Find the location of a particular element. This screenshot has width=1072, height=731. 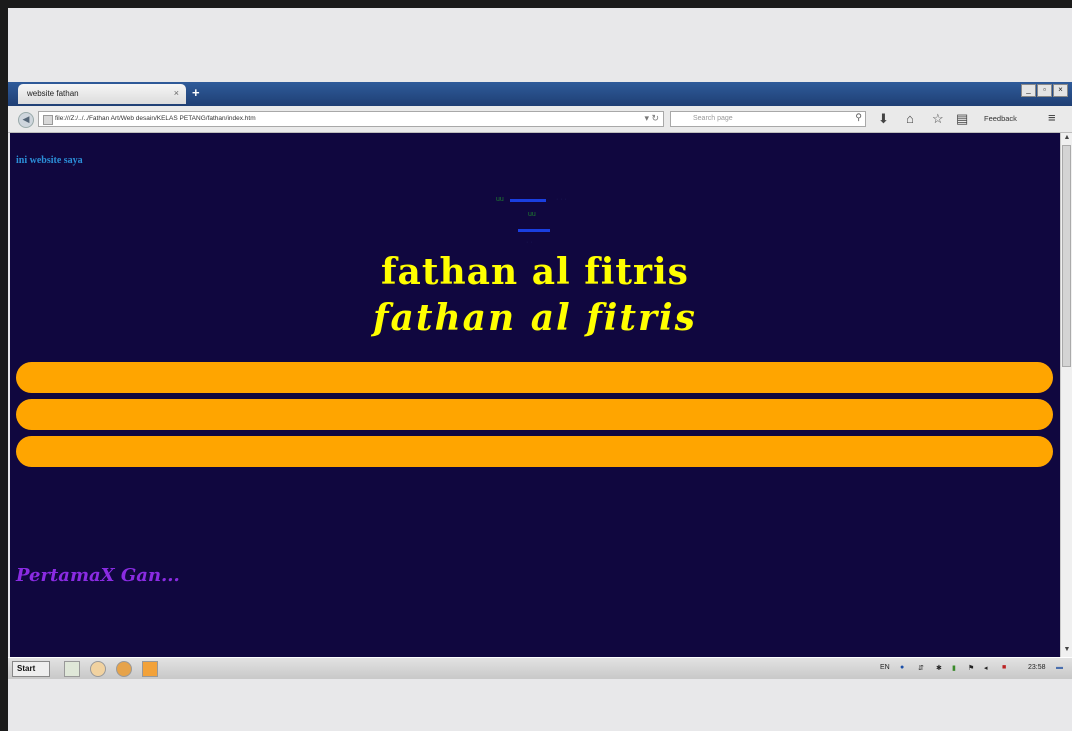

nav-link-2: uu is located at coordinates (532, 214).